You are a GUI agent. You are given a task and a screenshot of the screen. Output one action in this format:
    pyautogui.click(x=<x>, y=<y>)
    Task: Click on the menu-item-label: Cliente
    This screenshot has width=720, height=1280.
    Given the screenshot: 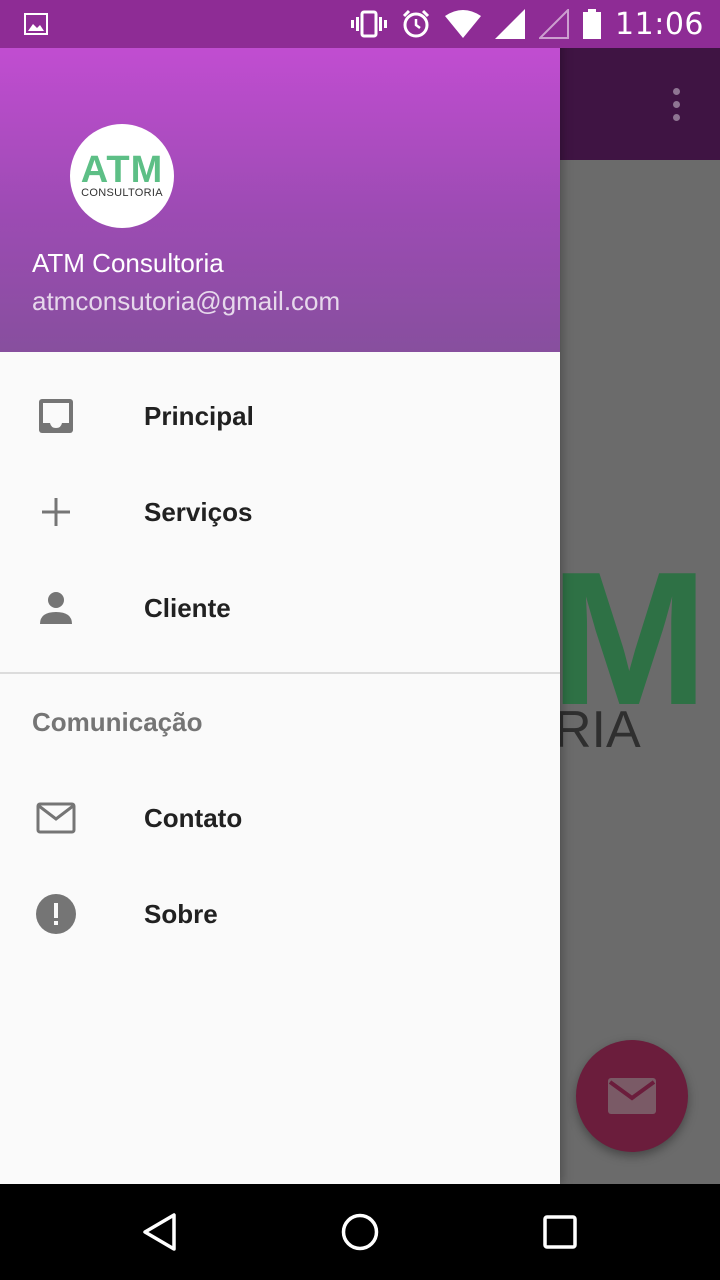 What is the action you would take?
    pyautogui.click(x=187, y=607)
    